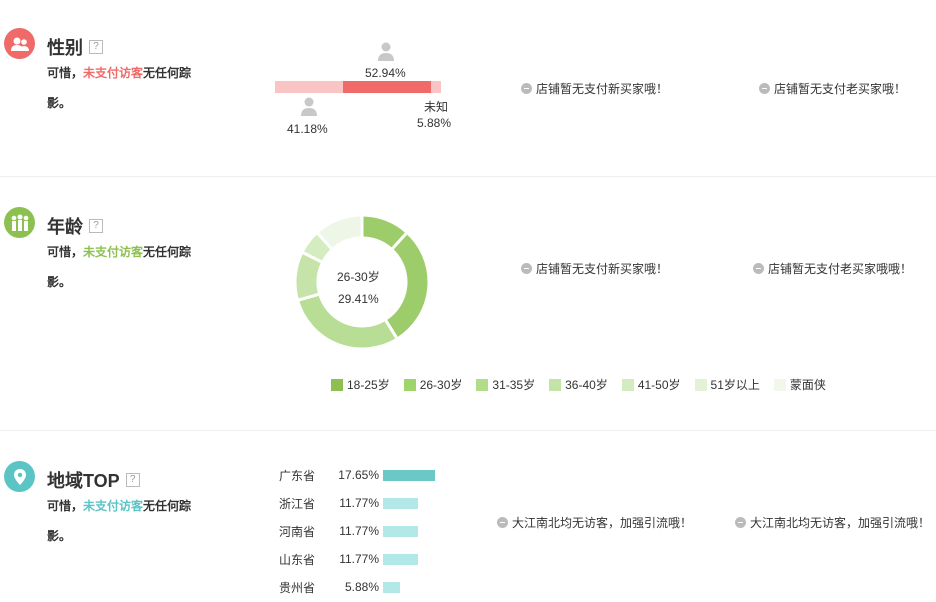 The height and width of the screenshot is (602, 936). I want to click on legend-item: 蒙面侠, so click(799, 384).